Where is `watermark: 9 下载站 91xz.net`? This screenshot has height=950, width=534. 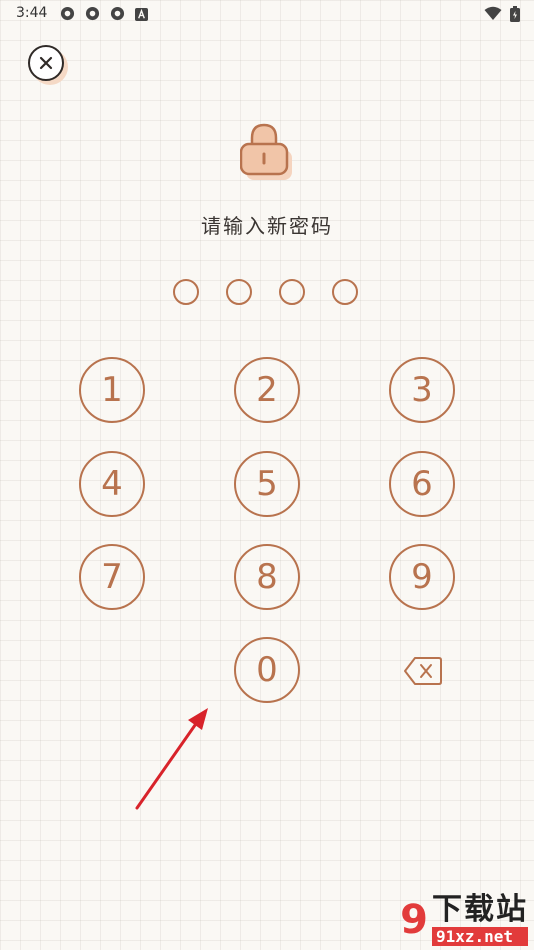 watermark: 9 下载站 91xz.net is located at coordinates (464, 919).